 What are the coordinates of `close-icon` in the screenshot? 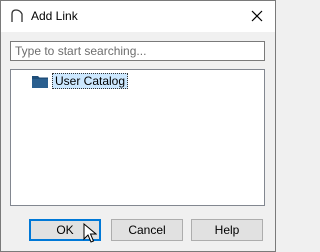 It's located at (257, 16).